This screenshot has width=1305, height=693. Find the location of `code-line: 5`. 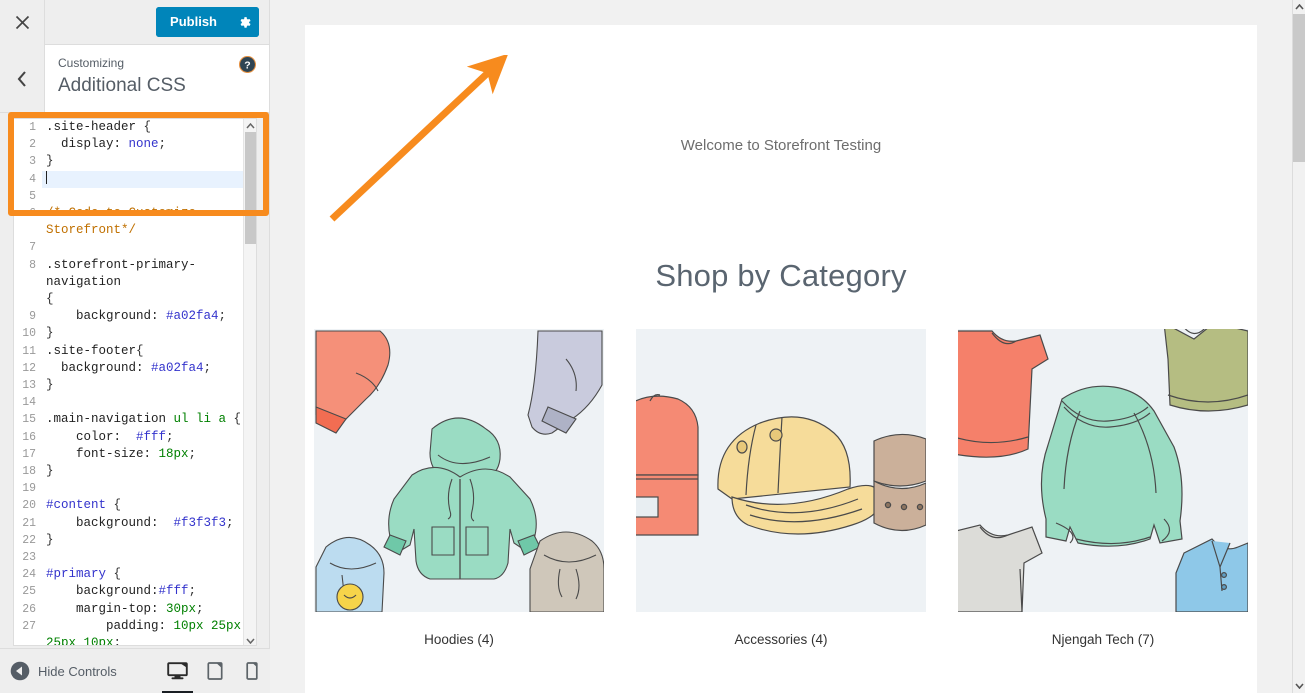

code-line: 5 is located at coordinates (135, 196).